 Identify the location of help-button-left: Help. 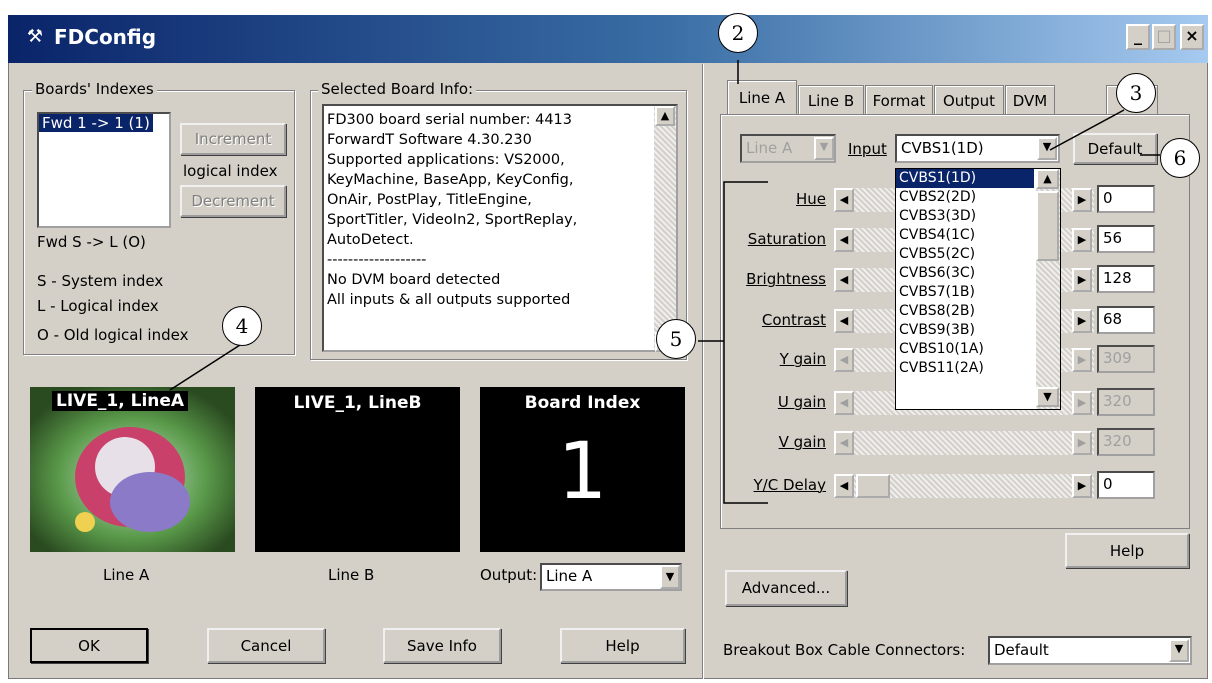
(622, 645).